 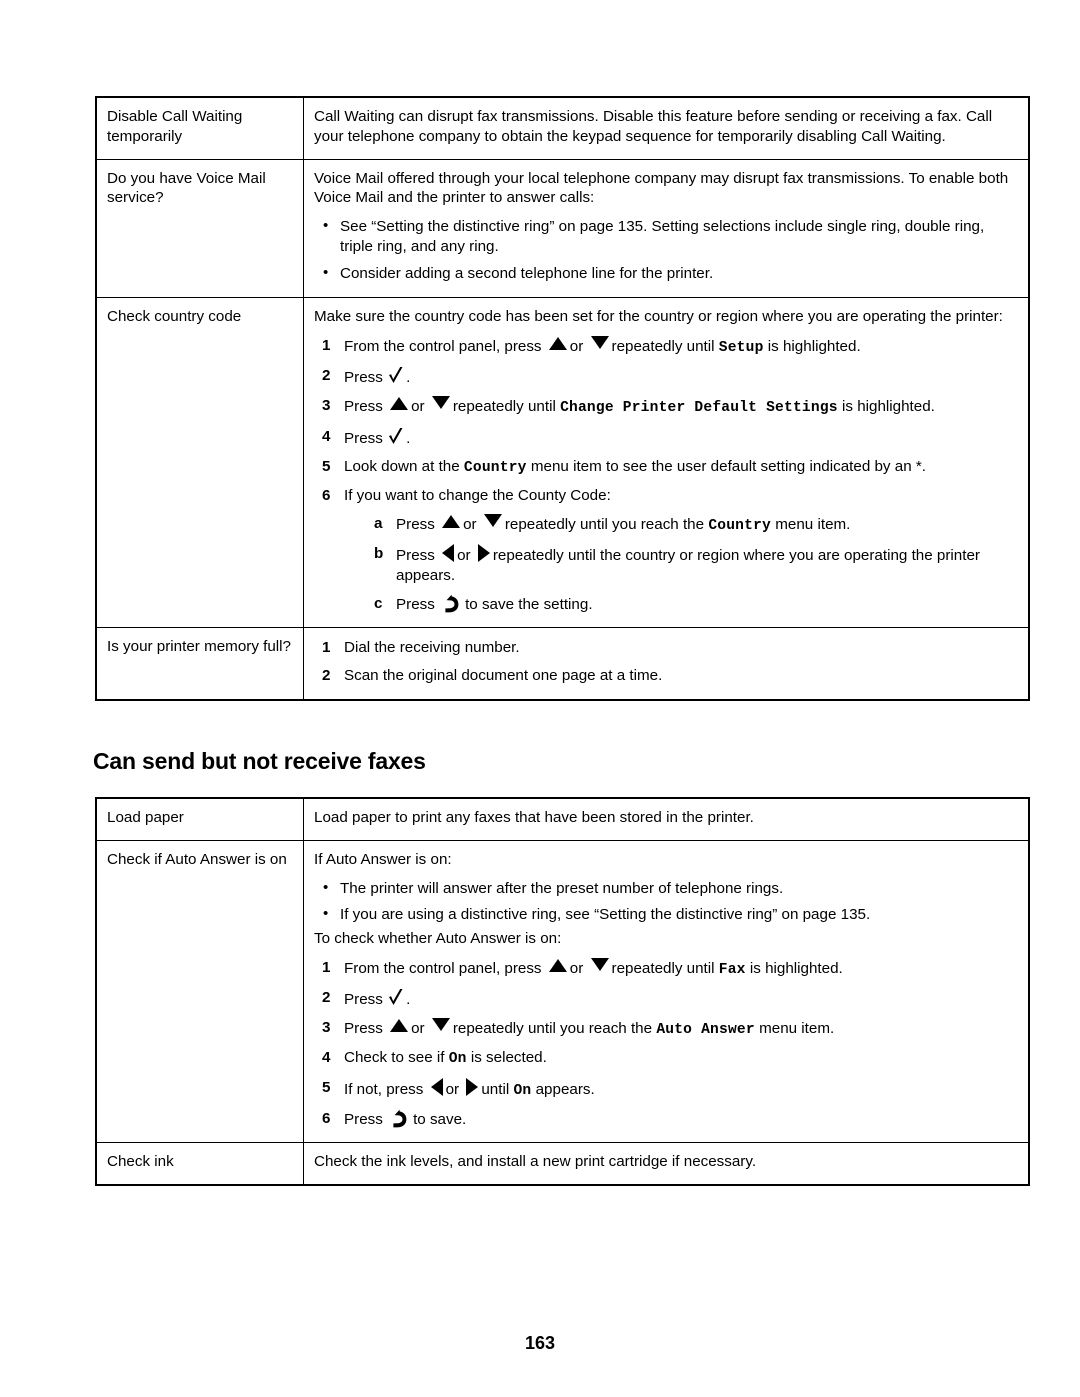 What do you see at coordinates (384, 1089) in the screenshot?
I see `step-text: If not, press` at bounding box center [384, 1089].